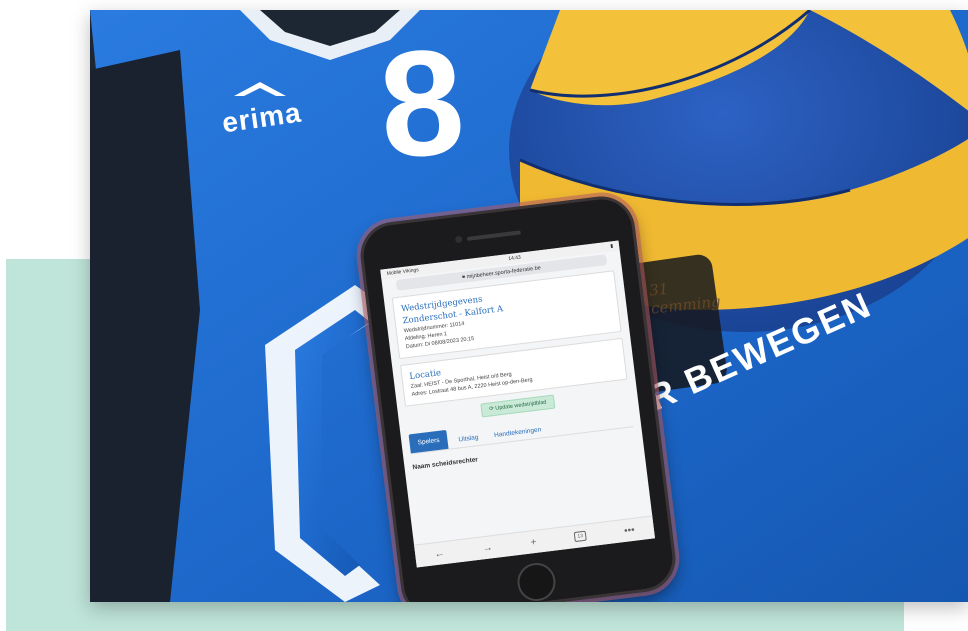 The height and width of the screenshot is (631, 968). What do you see at coordinates (422, 103) in the screenshot?
I see `jersey-number: 8` at bounding box center [422, 103].